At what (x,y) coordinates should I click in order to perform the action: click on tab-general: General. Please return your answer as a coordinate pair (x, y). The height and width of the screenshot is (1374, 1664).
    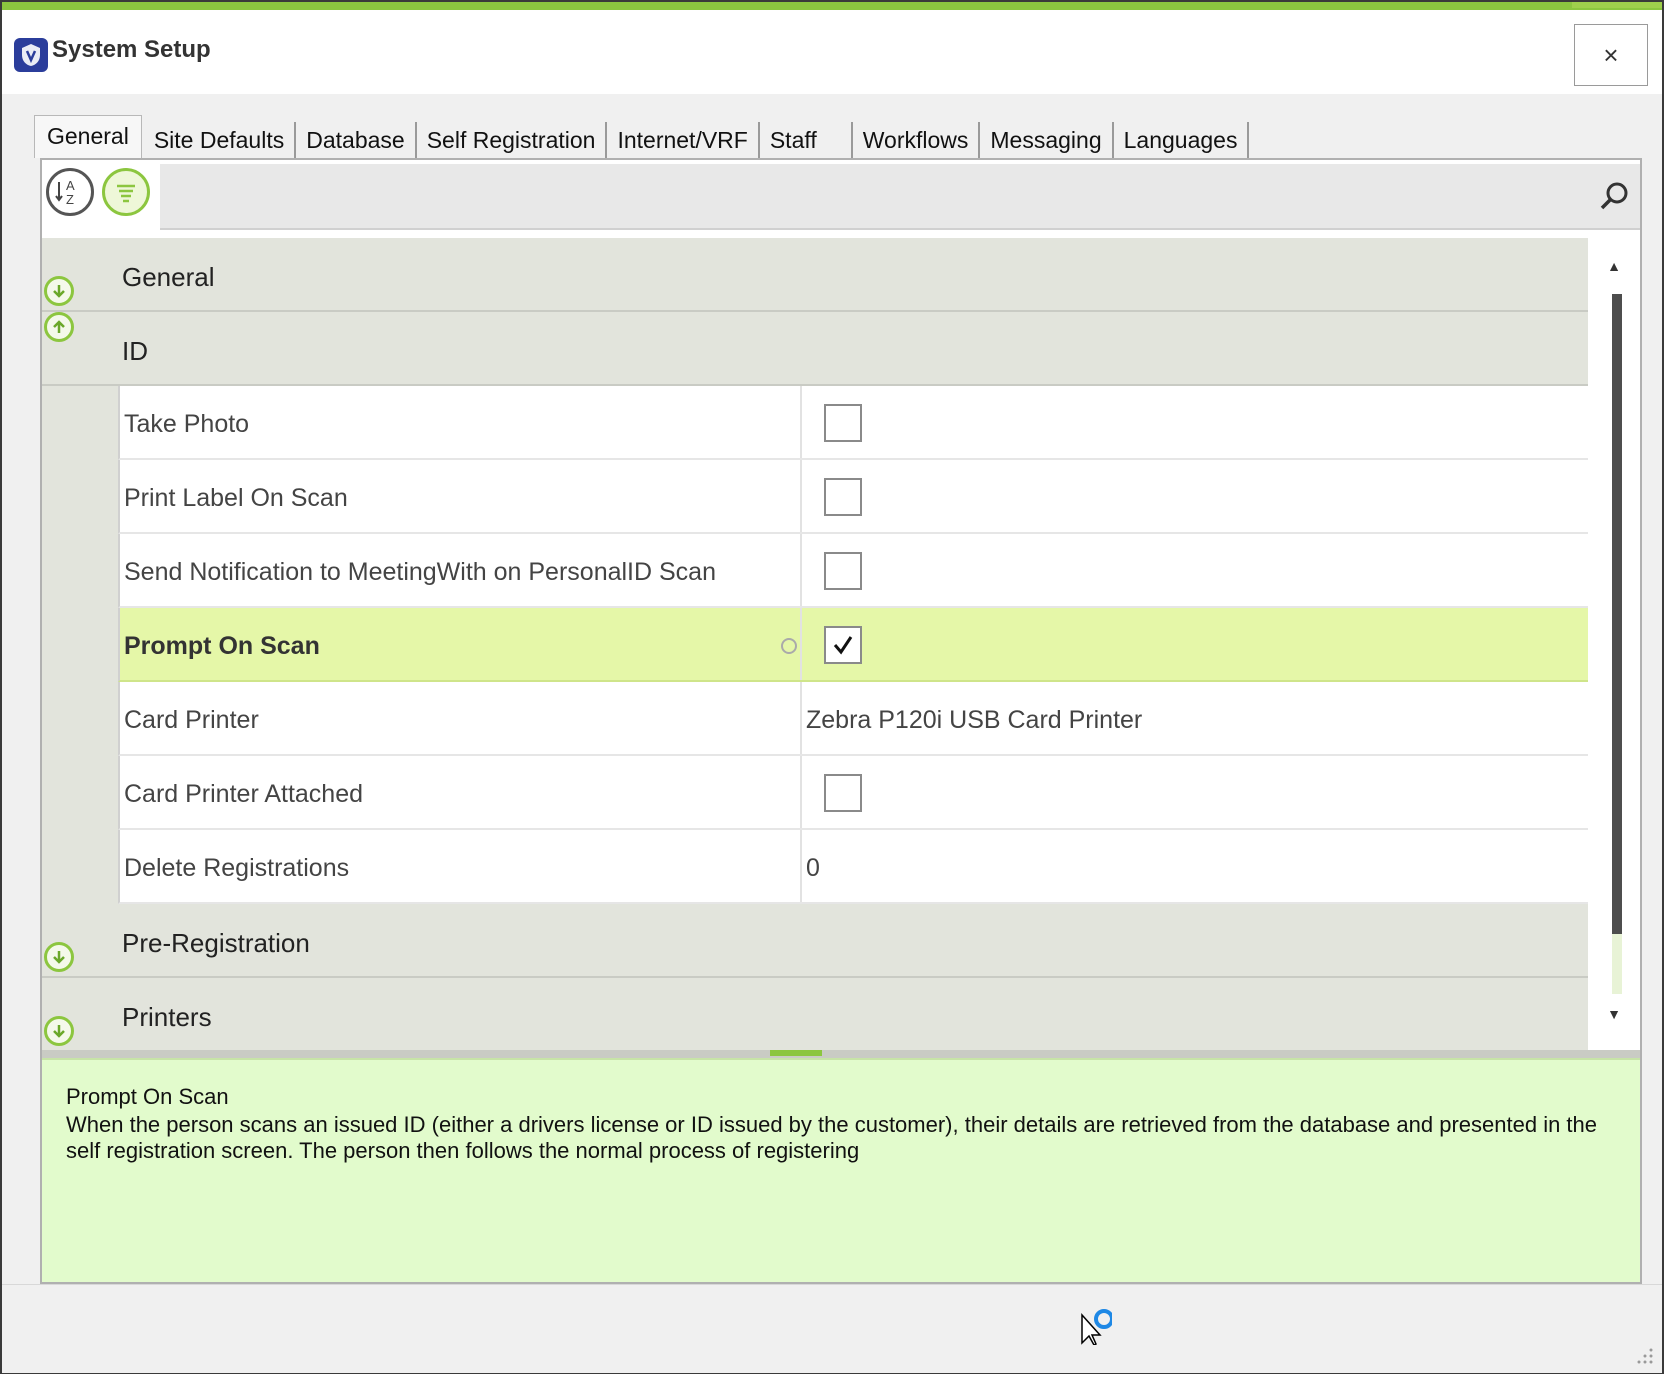
    Looking at the image, I should click on (88, 136).